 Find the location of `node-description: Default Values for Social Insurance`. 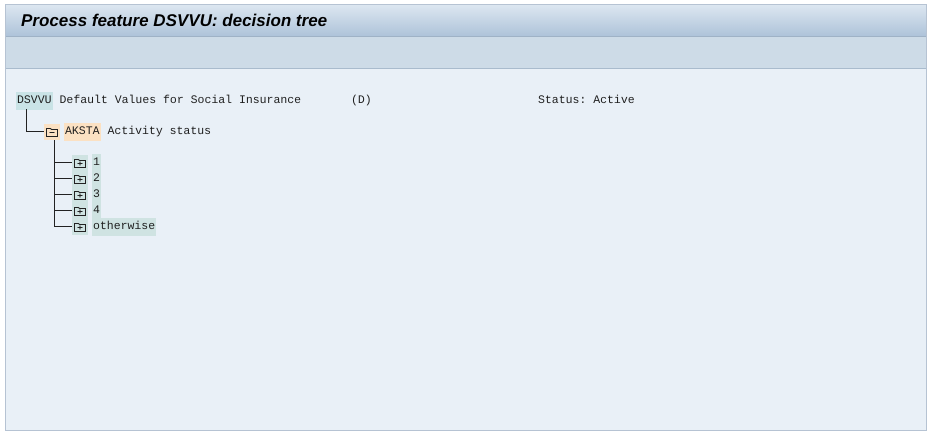

node-description: Default Values for Social Insurance is located at coordinates (181, 101).